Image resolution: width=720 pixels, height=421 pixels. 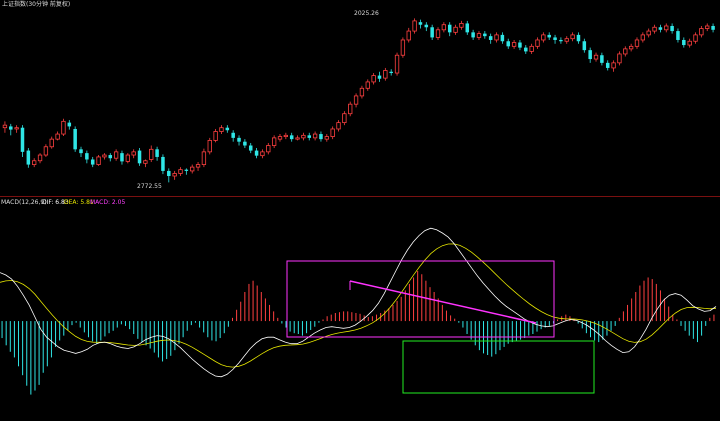 What do you see at coordinates (36, 4) in the screenshot?
I see `chart-title: 上证指数(30分钟 前复权)` at bounding box center [36, 4].